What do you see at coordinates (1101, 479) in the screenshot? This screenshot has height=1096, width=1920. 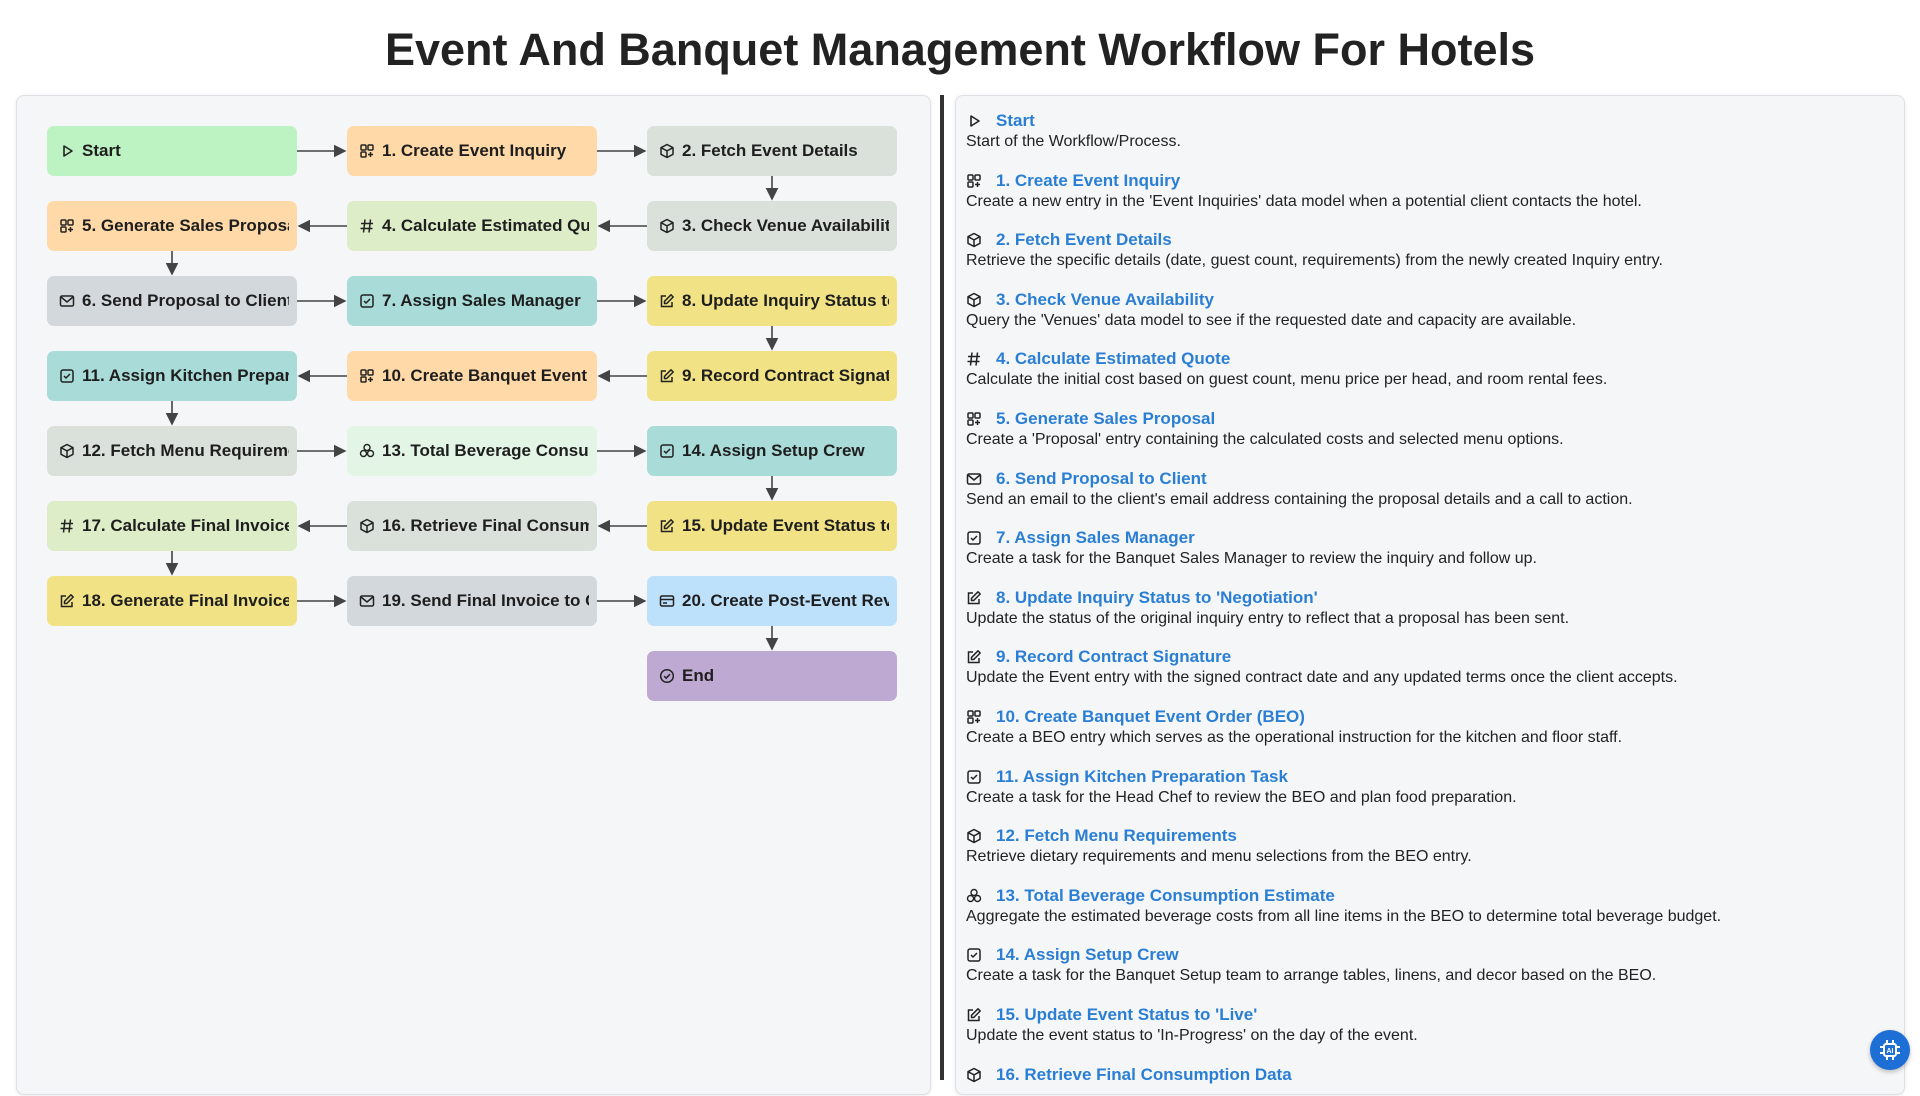 I see `step-title-link: 6. Send Proposal to Client` at bounding box center [1101, 479].